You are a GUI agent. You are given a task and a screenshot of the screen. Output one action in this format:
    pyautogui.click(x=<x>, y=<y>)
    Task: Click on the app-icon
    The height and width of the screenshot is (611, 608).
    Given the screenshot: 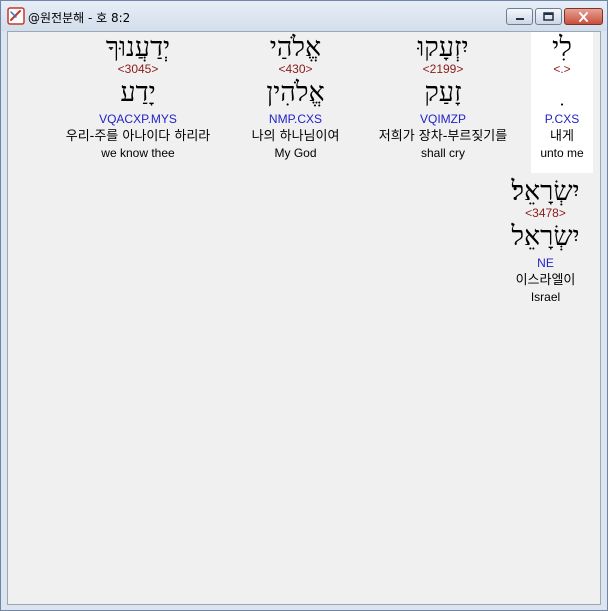 What is the action you would take?
    pyautogui.click(x=16, y=16)
    